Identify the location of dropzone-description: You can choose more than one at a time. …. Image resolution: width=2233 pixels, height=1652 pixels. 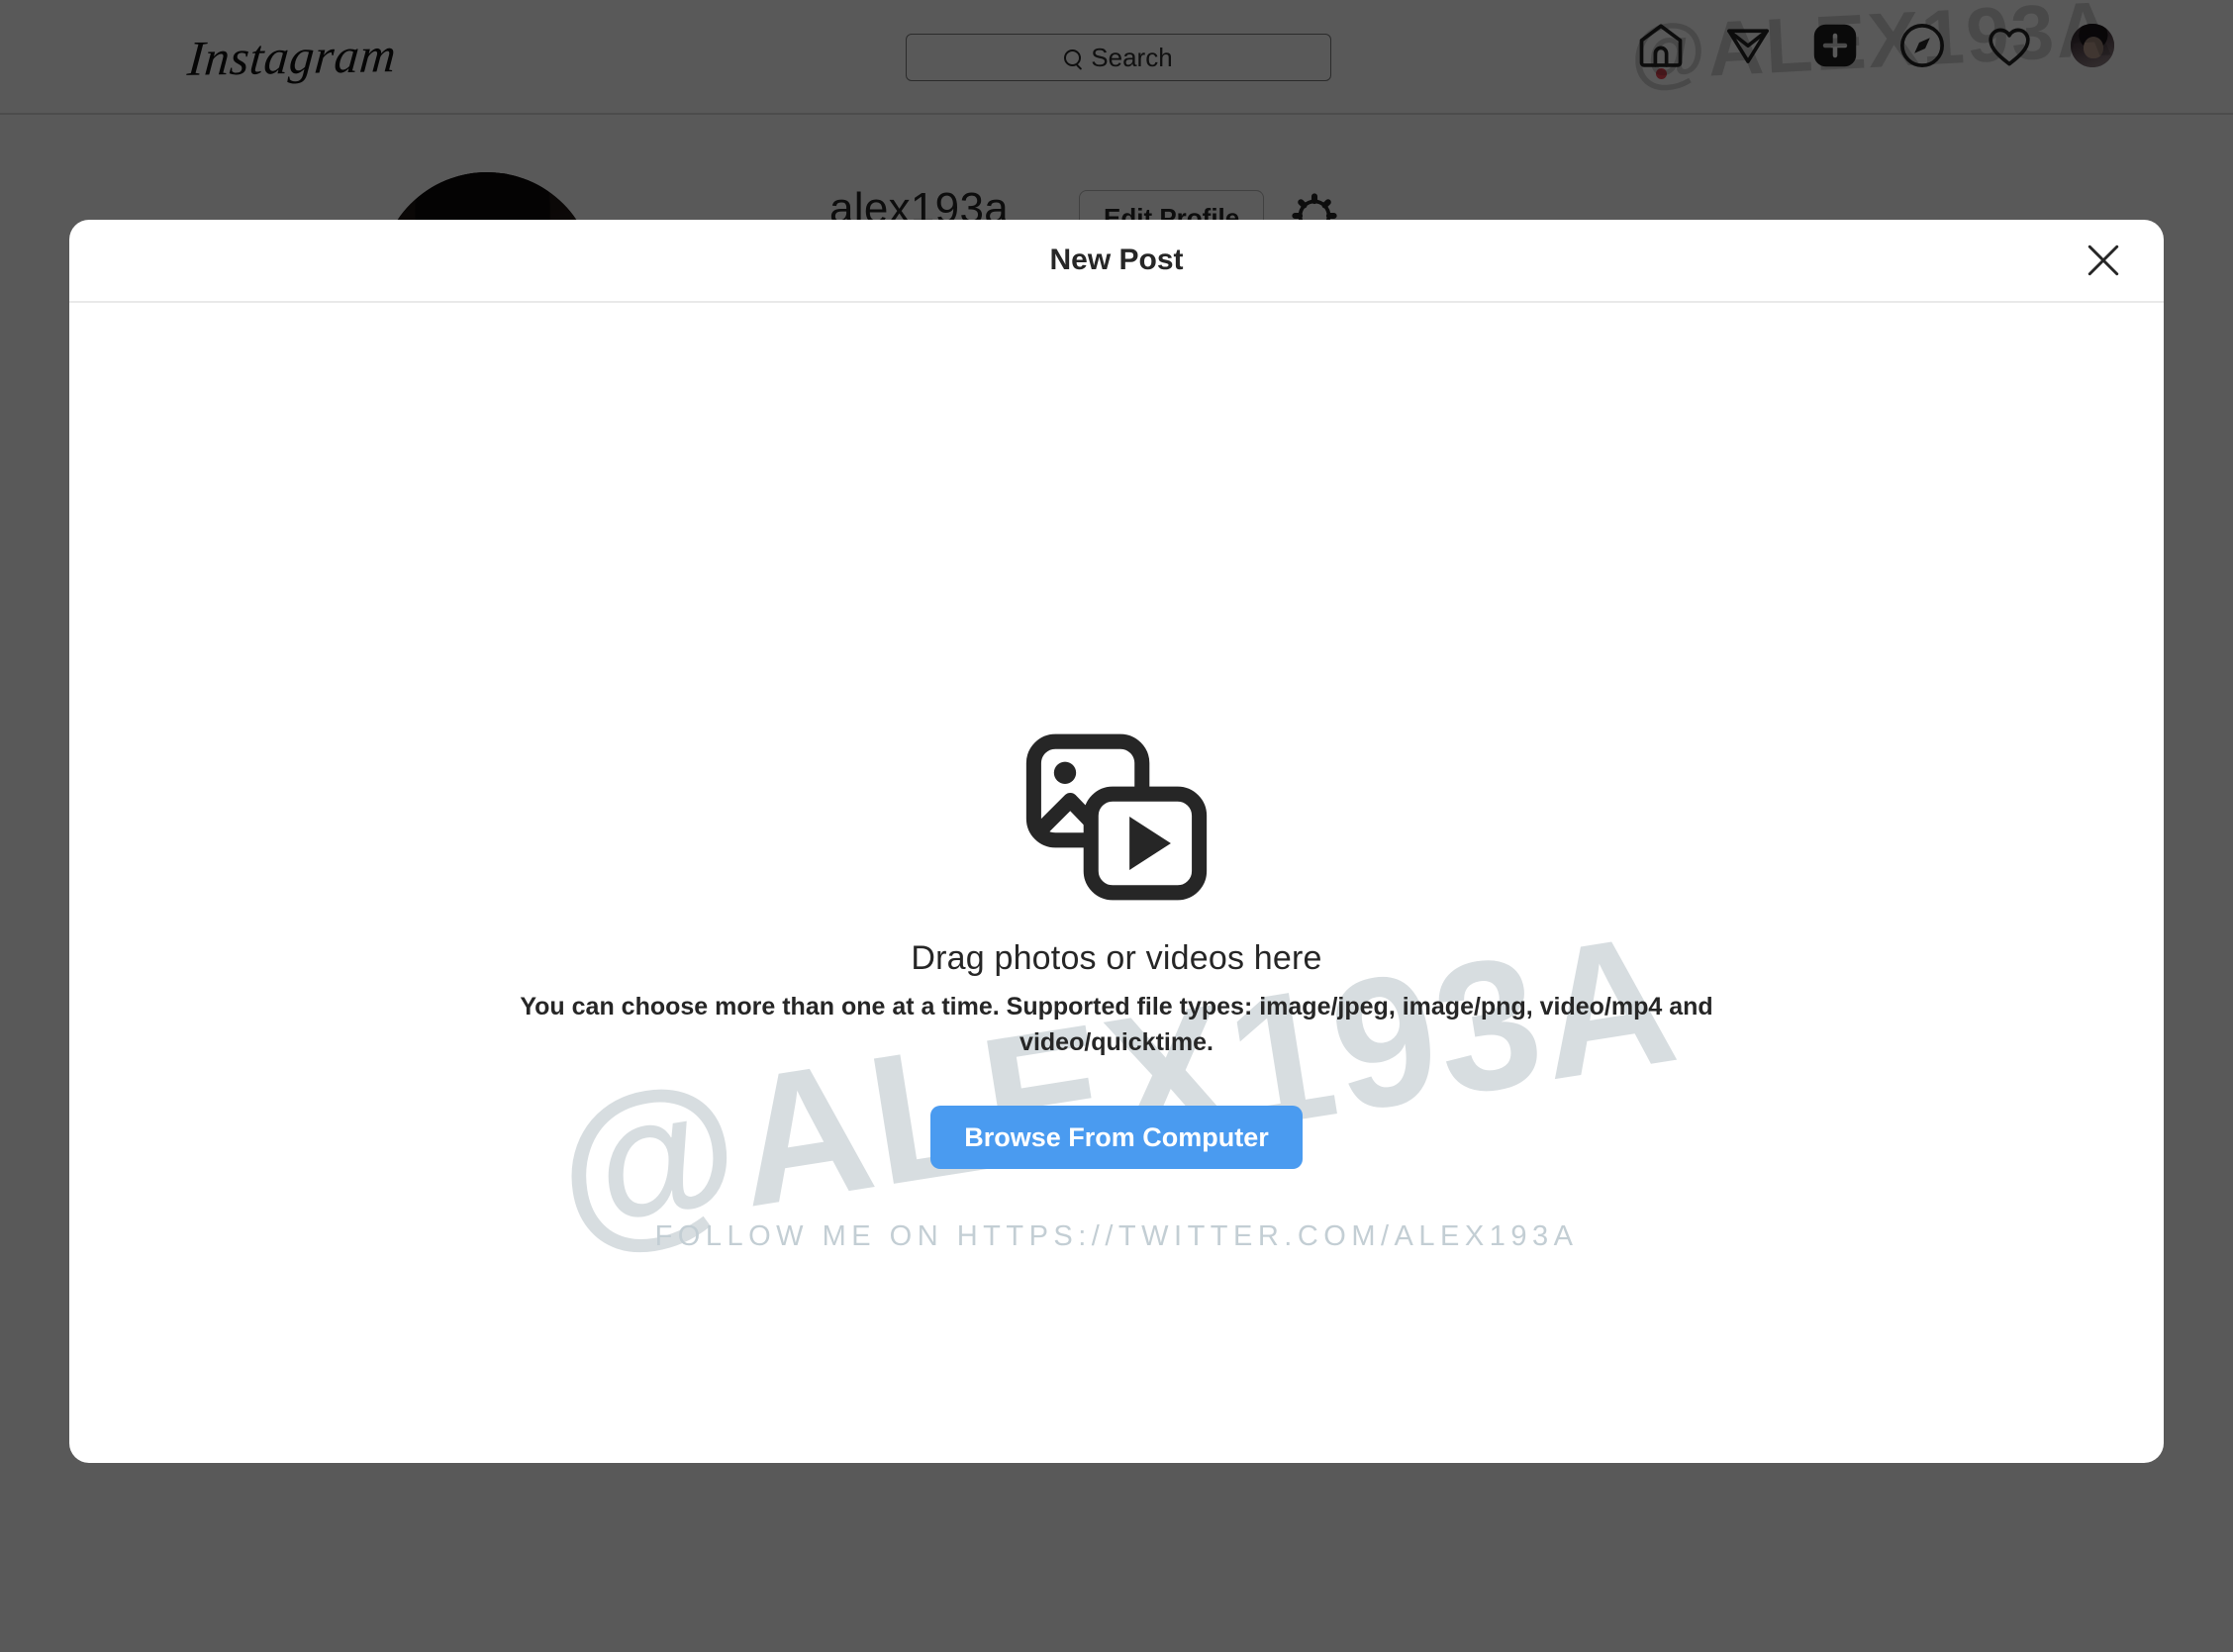
(1116, 1024).